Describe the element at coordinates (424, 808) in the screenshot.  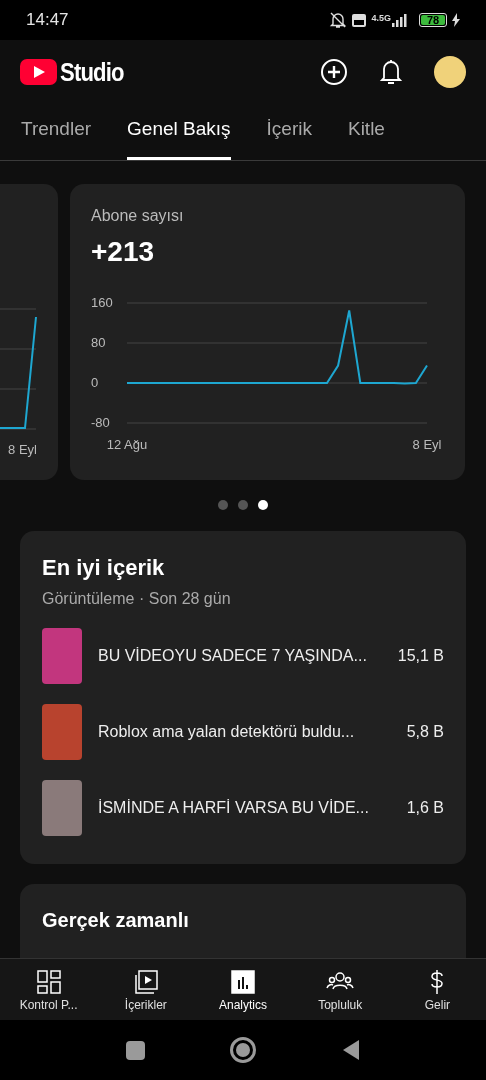
I see `video-views: 1,6 B` at that location.